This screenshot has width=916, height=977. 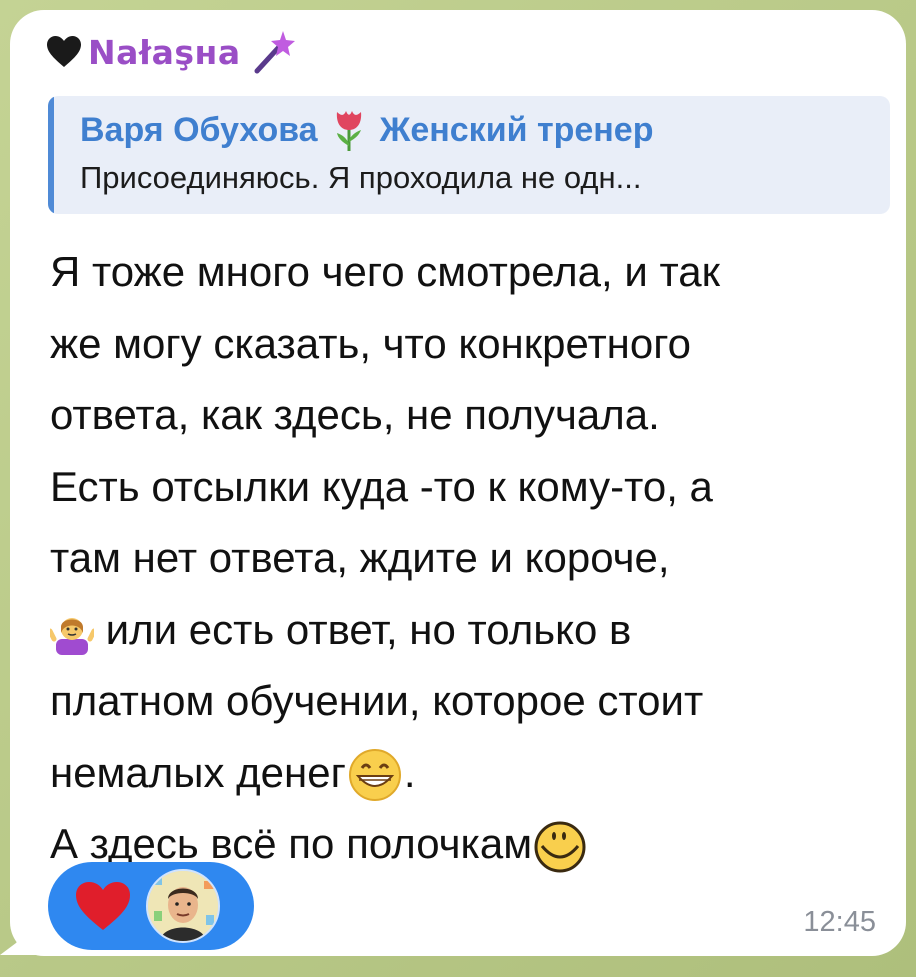 What do you see at coordinates (381, 486) in the screenshot?
I see `message-line: Есть отсылки куда -то к кому-то, а` at bounding box center [381, 486].